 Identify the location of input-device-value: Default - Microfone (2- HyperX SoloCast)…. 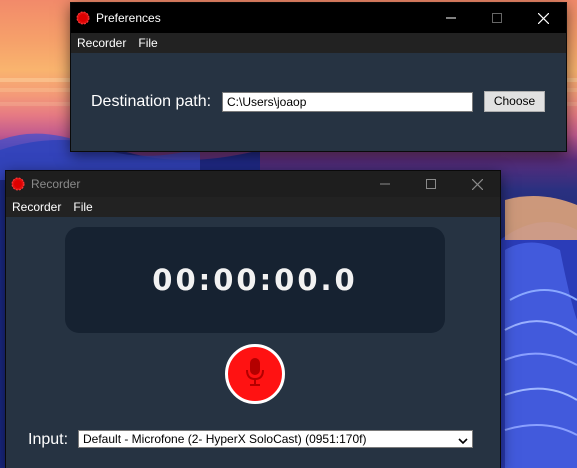
(225, 439).